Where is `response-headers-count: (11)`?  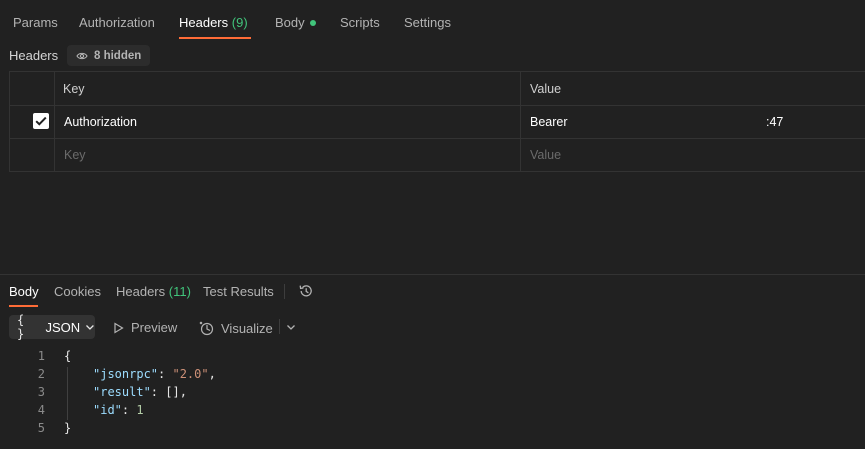 response-headers-count: (11) is located at coordinates (179, 291).